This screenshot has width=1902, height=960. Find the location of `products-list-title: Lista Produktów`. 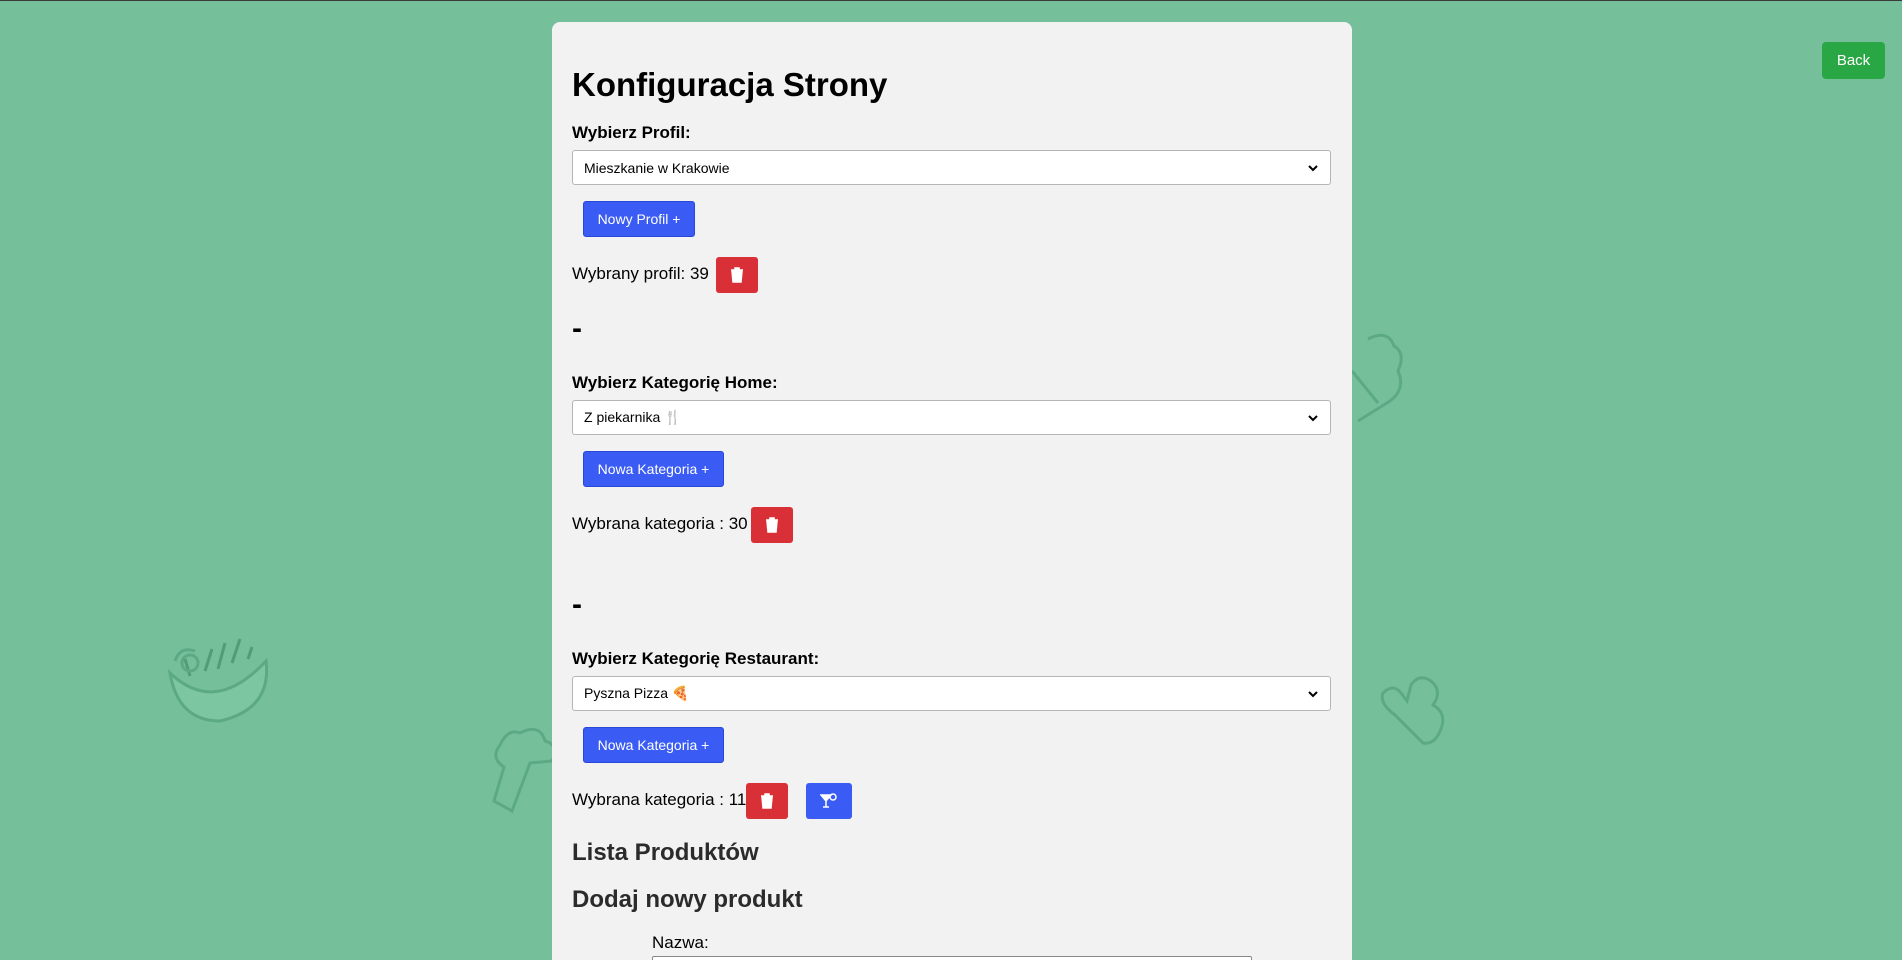

products-list-title: Lista Produktów is located at coordinates (665, 852).